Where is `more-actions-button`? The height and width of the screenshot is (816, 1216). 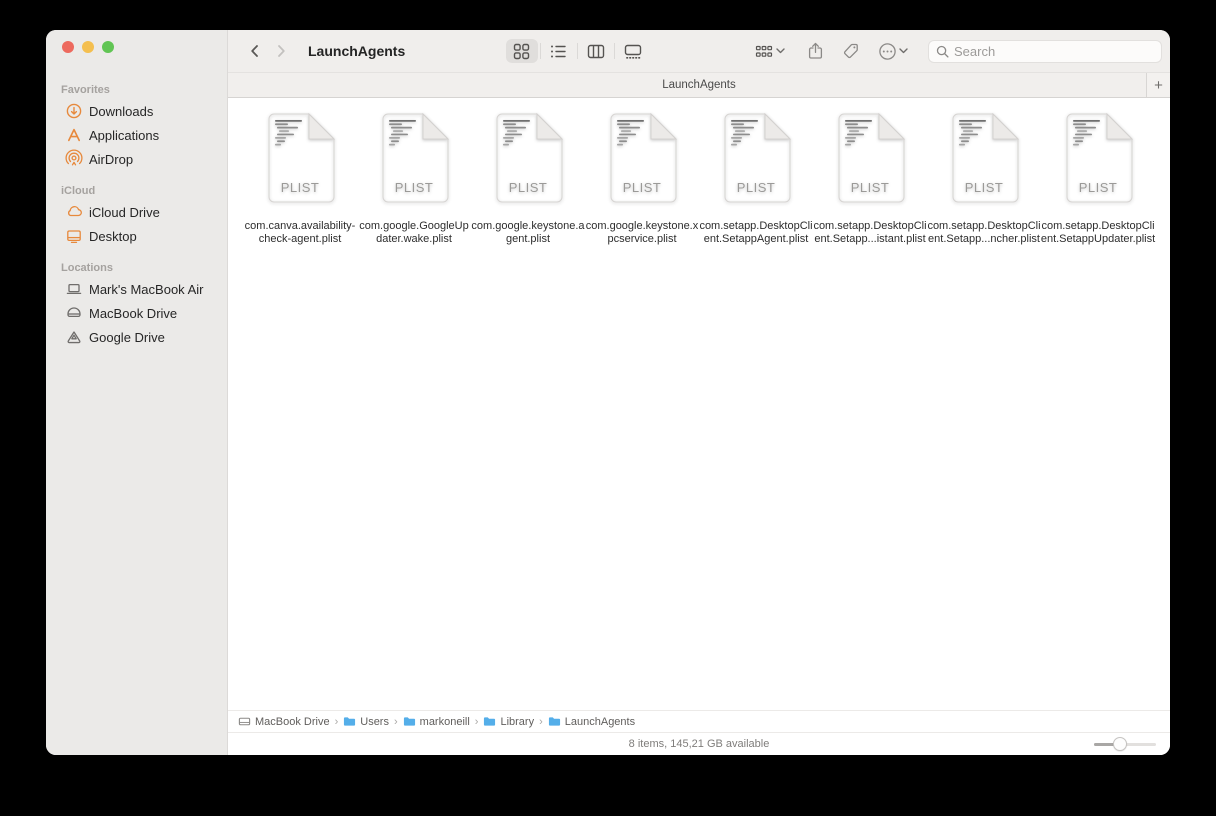
more-actions-button is located at coordinates (893, 51).